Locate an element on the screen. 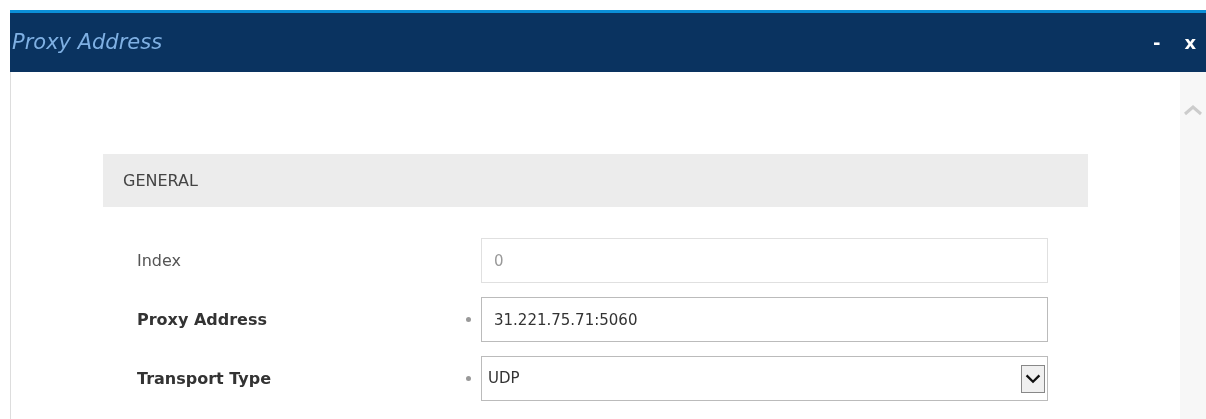  section-title: GENERAL is located at coordinates (160, 180).